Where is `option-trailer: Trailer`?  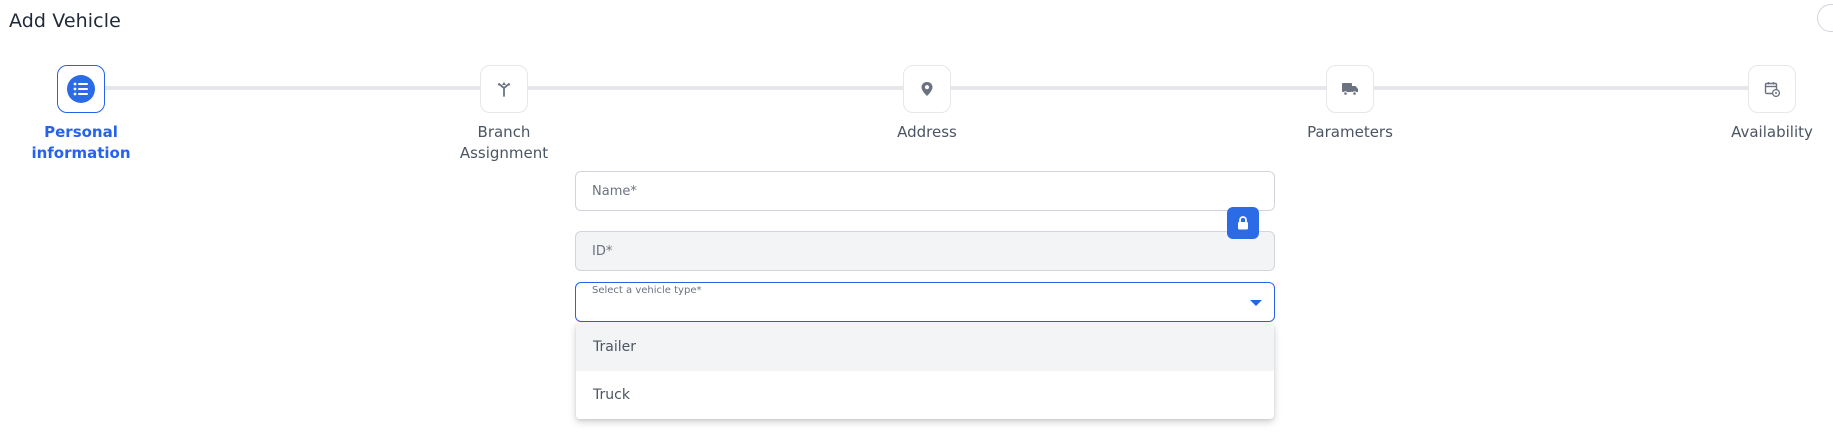
option-trailer: Trailer is located at coordinates (925, 347).